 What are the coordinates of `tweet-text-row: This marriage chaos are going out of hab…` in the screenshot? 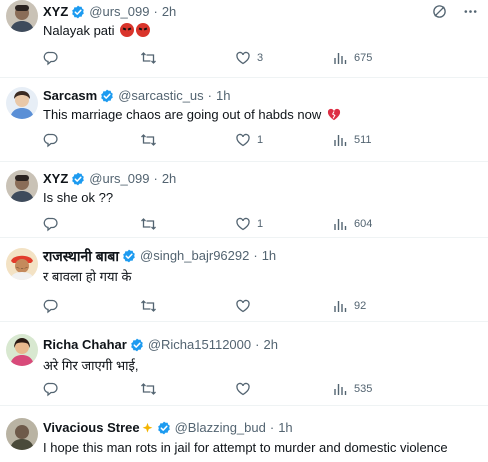 It's located at (192, 114).